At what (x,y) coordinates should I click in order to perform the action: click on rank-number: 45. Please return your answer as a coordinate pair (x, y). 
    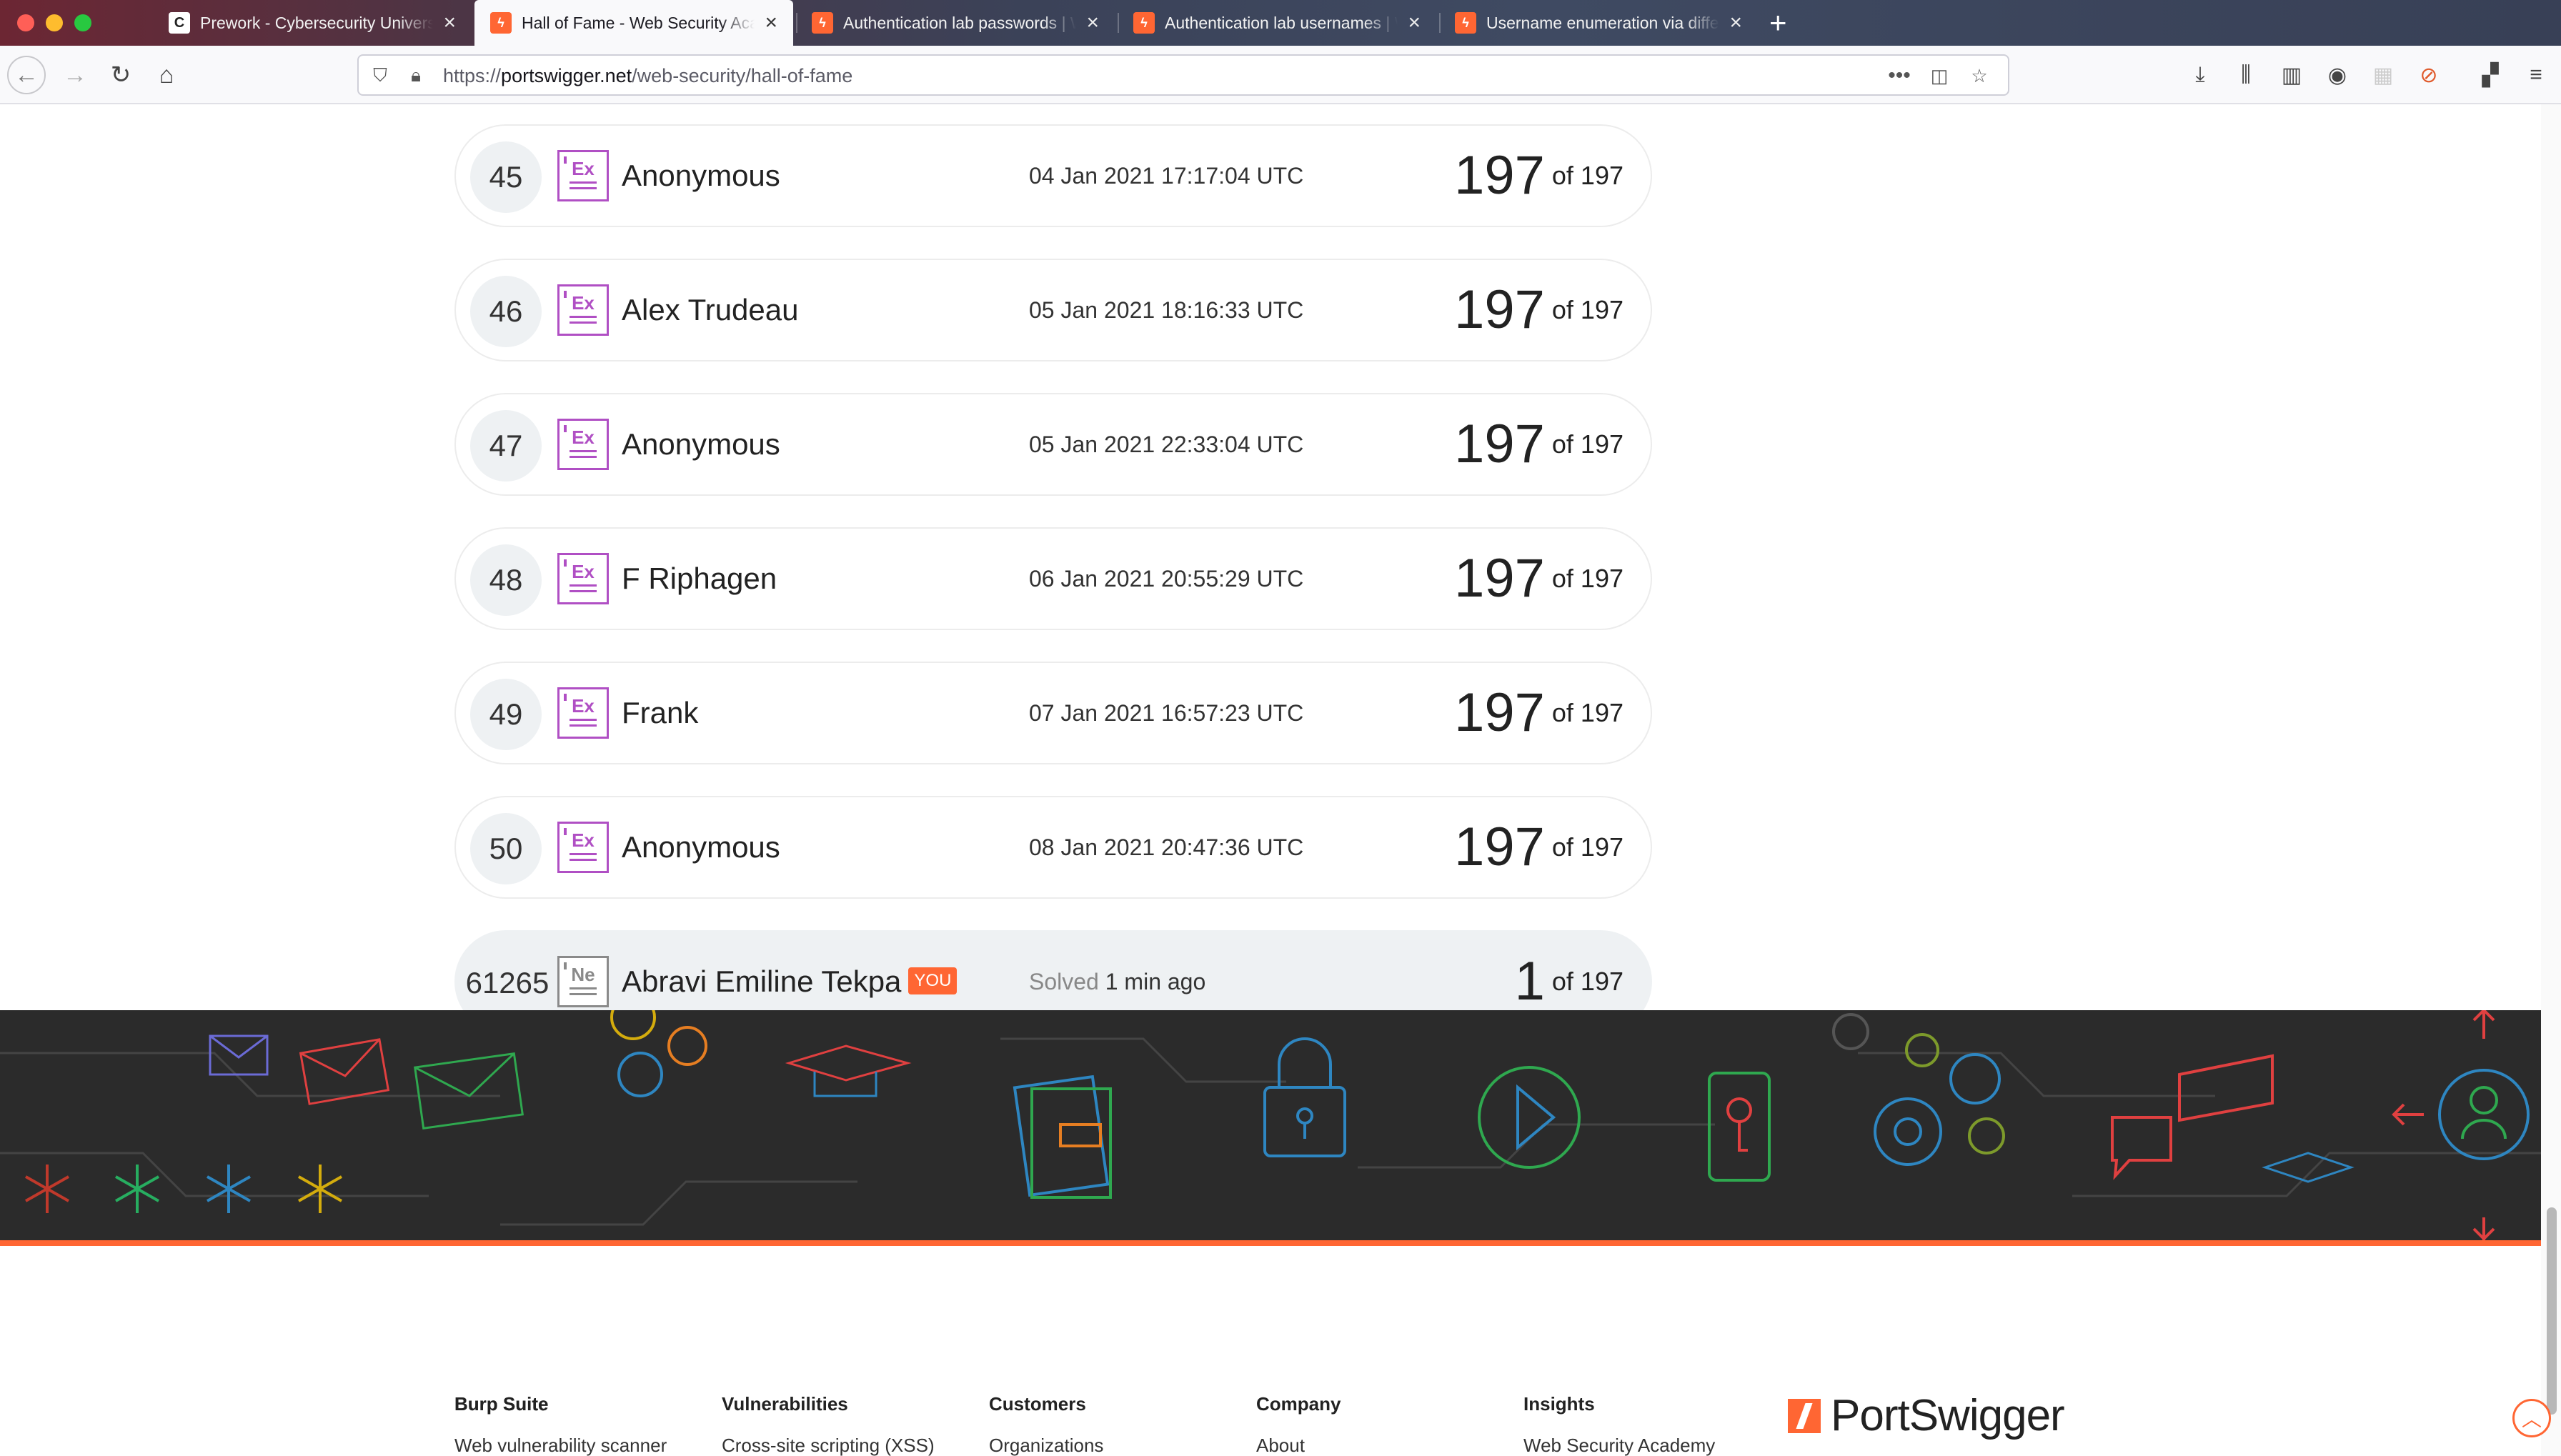
    Looking at the image, I should click on (506, 177).